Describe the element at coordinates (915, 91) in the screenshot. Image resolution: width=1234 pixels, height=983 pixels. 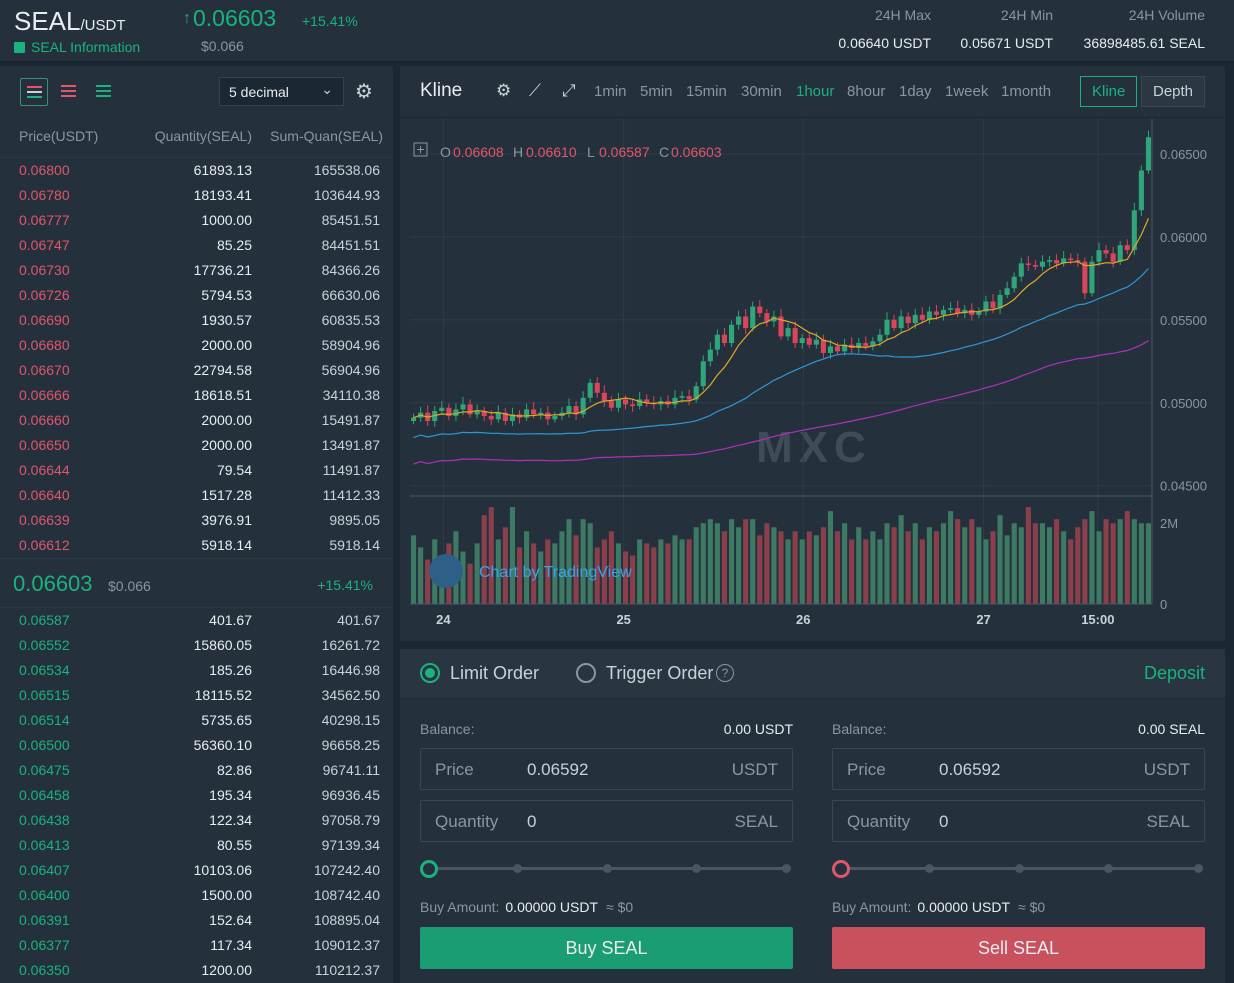
I see `interval-1day: 1day` at that location.